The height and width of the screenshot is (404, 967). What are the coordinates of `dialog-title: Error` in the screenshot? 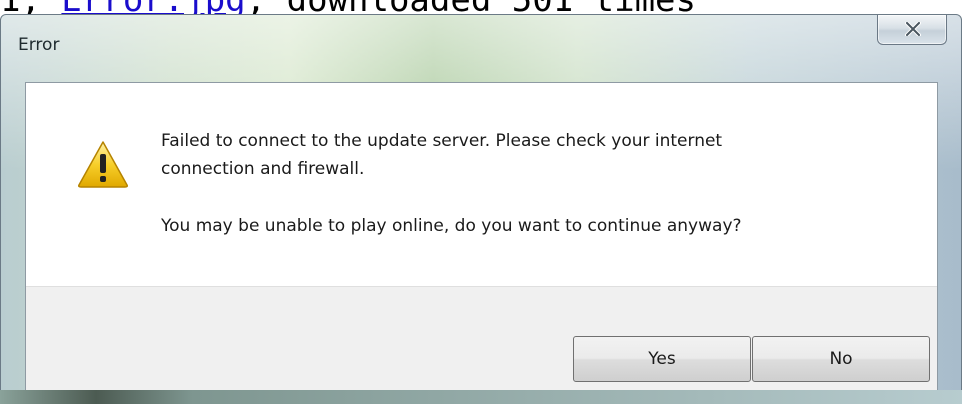 It's located at (39, 45).